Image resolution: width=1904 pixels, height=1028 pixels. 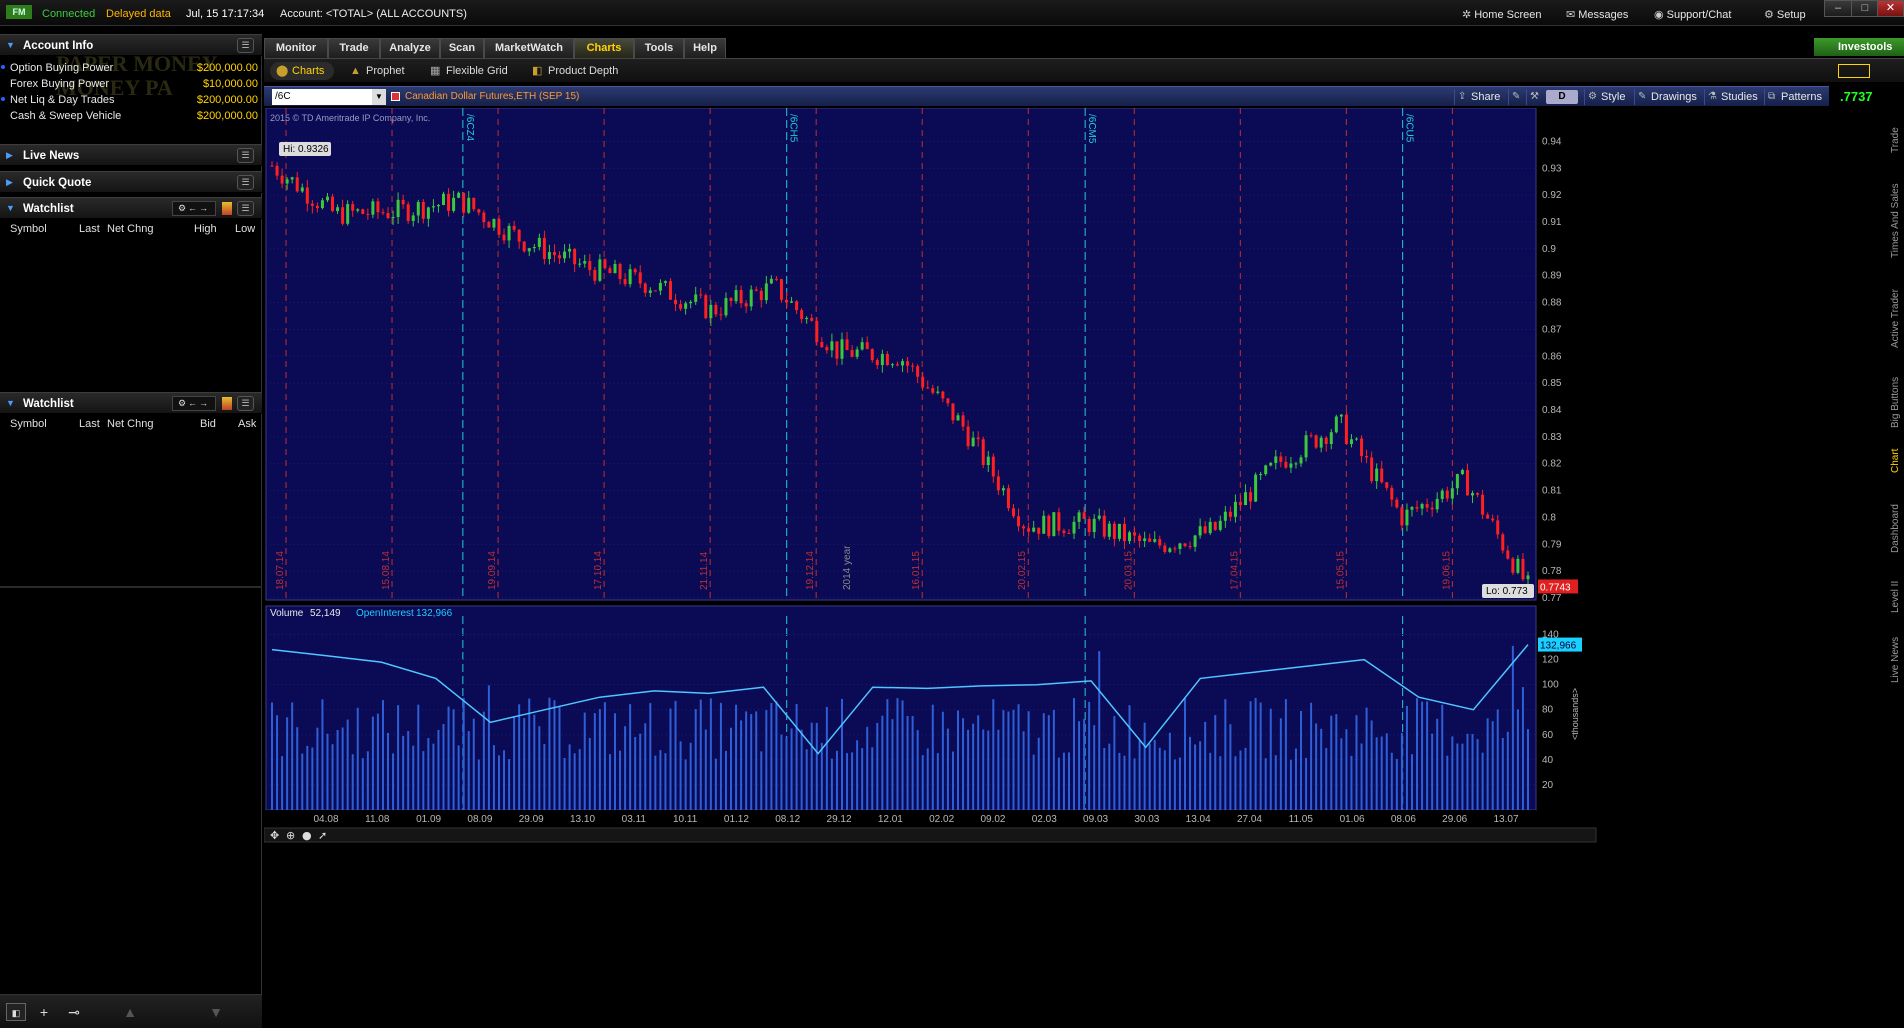 I want to click on side-tab-times-and-sales: Times And Sales, so click(x=1897, y=213).